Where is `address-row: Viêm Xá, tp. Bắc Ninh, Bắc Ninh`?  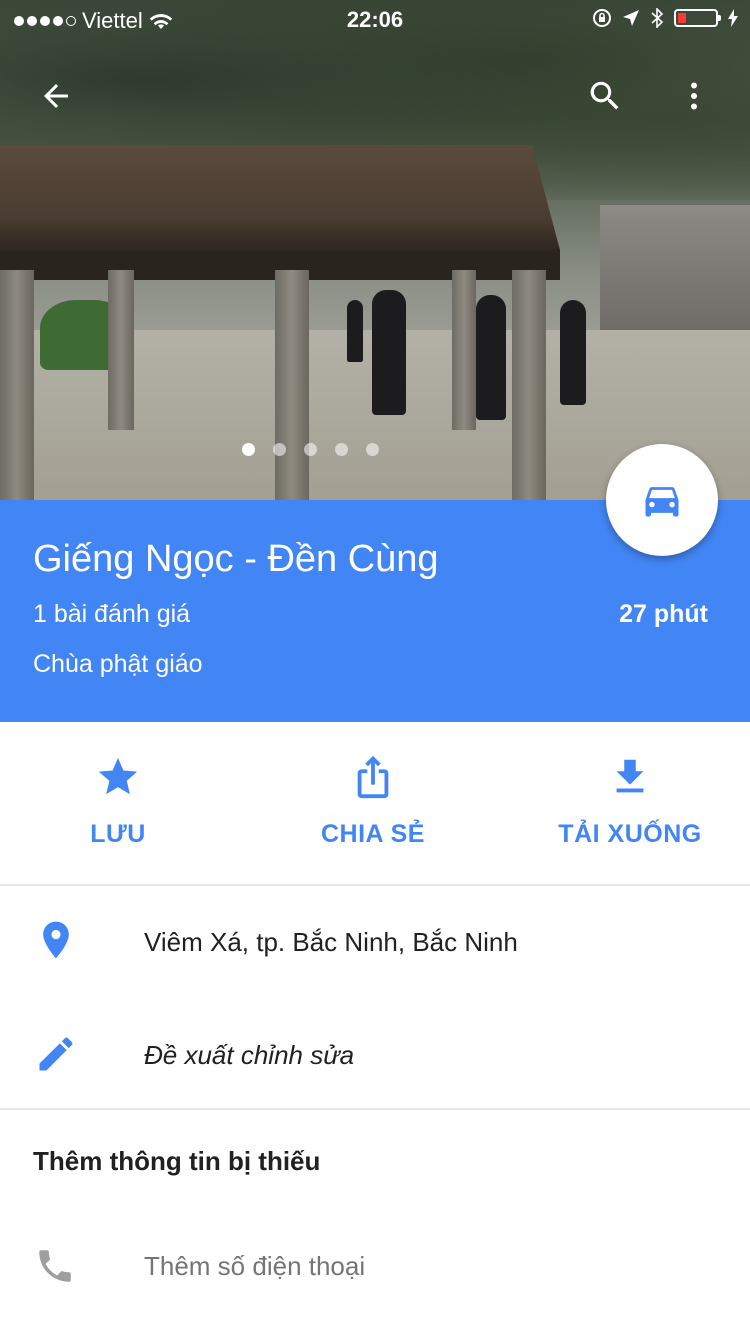
address-row: Viêm Xá, tp. Bắc Ninh, Bắc Ninh is located at coordinates (375, 942).